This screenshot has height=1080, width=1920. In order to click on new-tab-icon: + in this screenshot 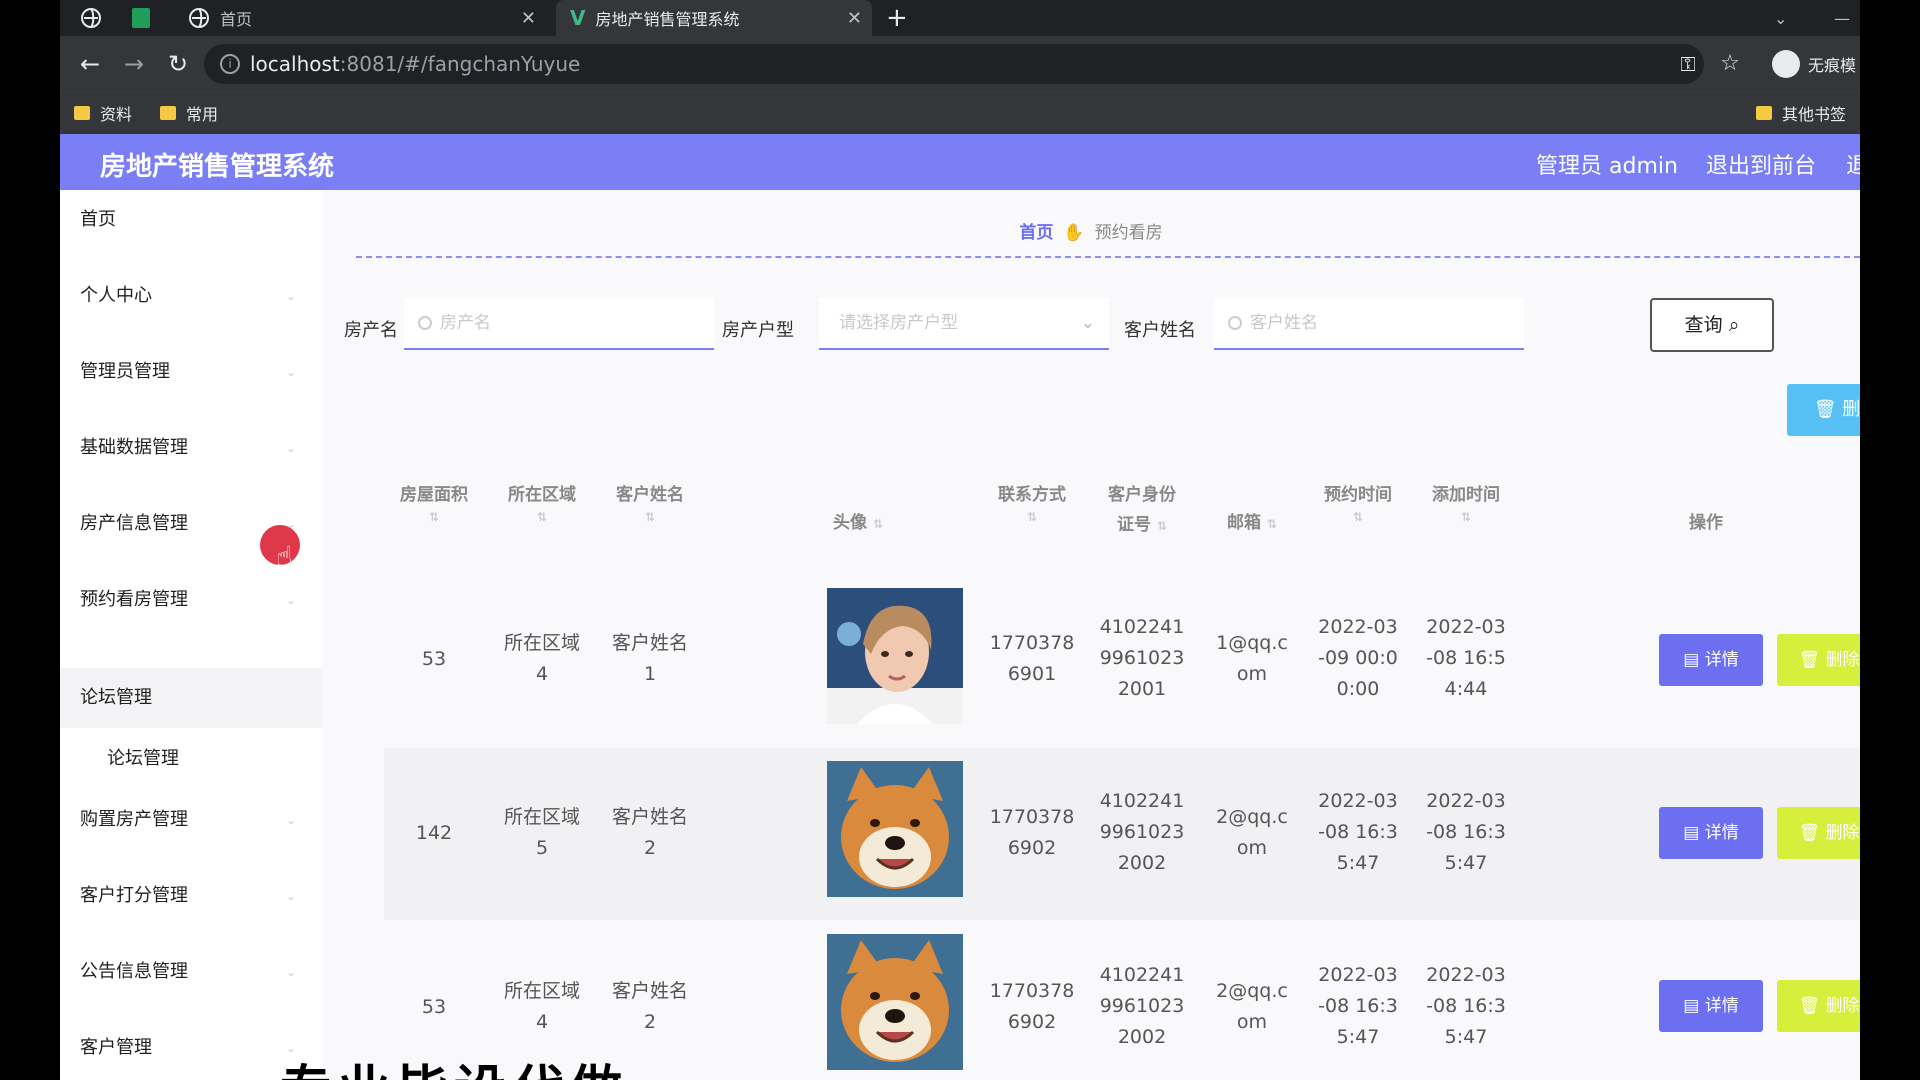, I will do `click(897, 18)`.